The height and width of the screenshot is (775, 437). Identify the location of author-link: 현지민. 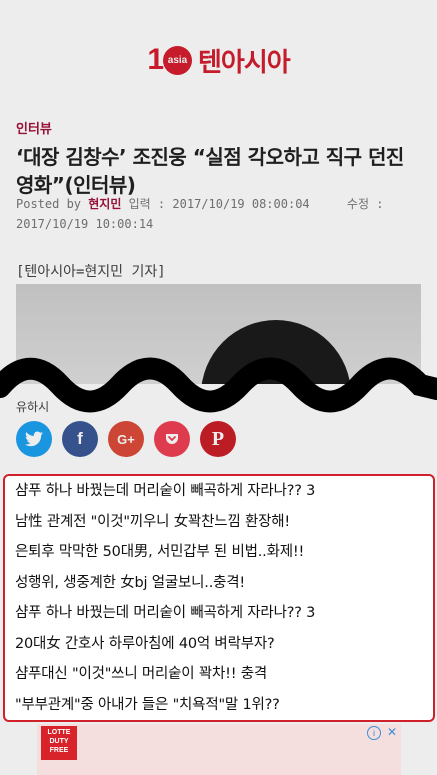
(104, 204).